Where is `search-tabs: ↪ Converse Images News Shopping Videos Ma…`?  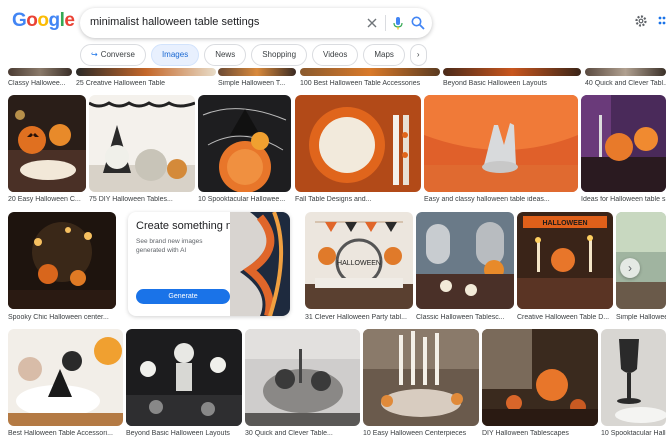 search-tabs: ↪ Converse Images News Shopping Videos Ma… is located at coordinates (253, 55).